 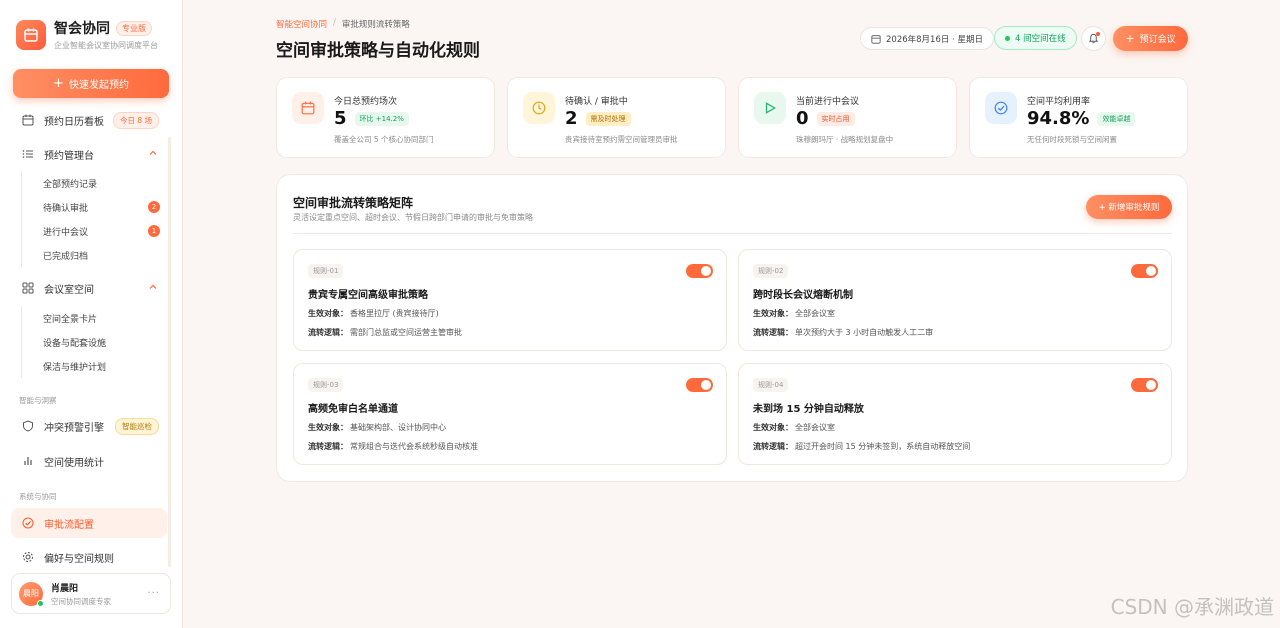 I want to click on stat-note: 覆盖全公司 5 个核心协同部门, so click(x=384, y=139).